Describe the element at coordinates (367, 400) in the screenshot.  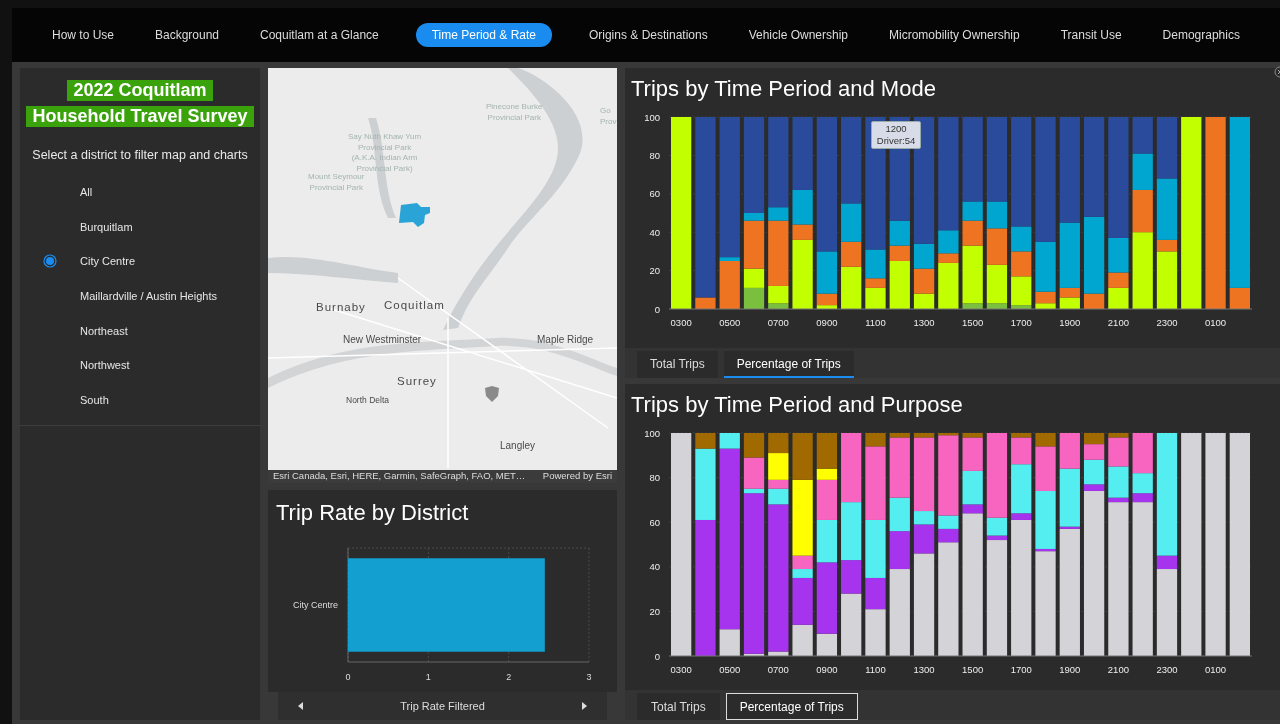
I see `map-label: North Delta` at that location.